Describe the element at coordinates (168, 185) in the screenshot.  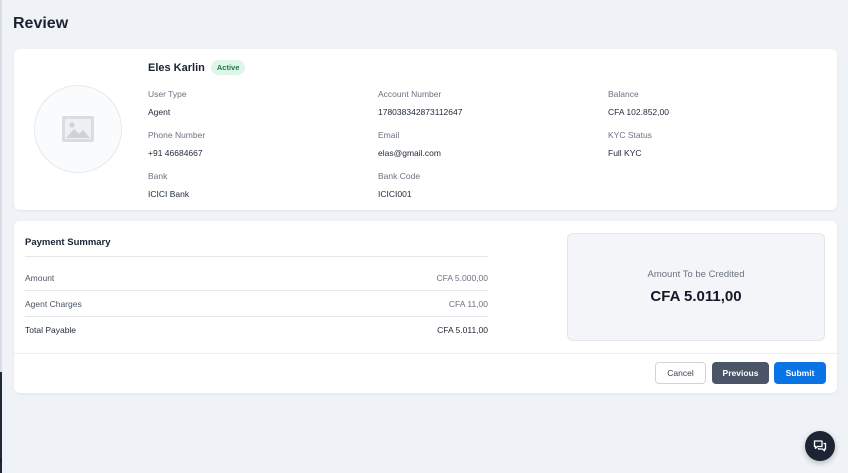
I see `bank-field: Bank ICICI Bank` at that location.